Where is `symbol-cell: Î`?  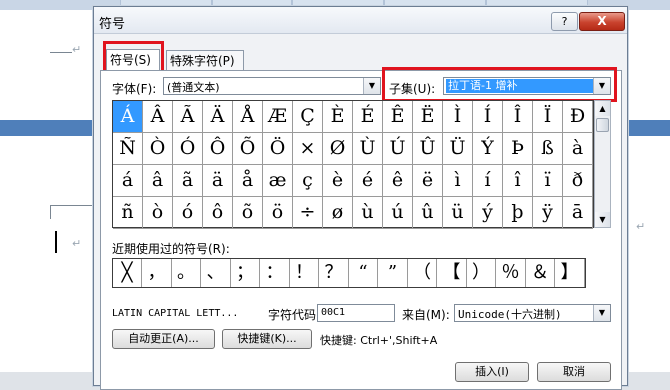
symbol-cell: Î is located at coordinates (518, 117).